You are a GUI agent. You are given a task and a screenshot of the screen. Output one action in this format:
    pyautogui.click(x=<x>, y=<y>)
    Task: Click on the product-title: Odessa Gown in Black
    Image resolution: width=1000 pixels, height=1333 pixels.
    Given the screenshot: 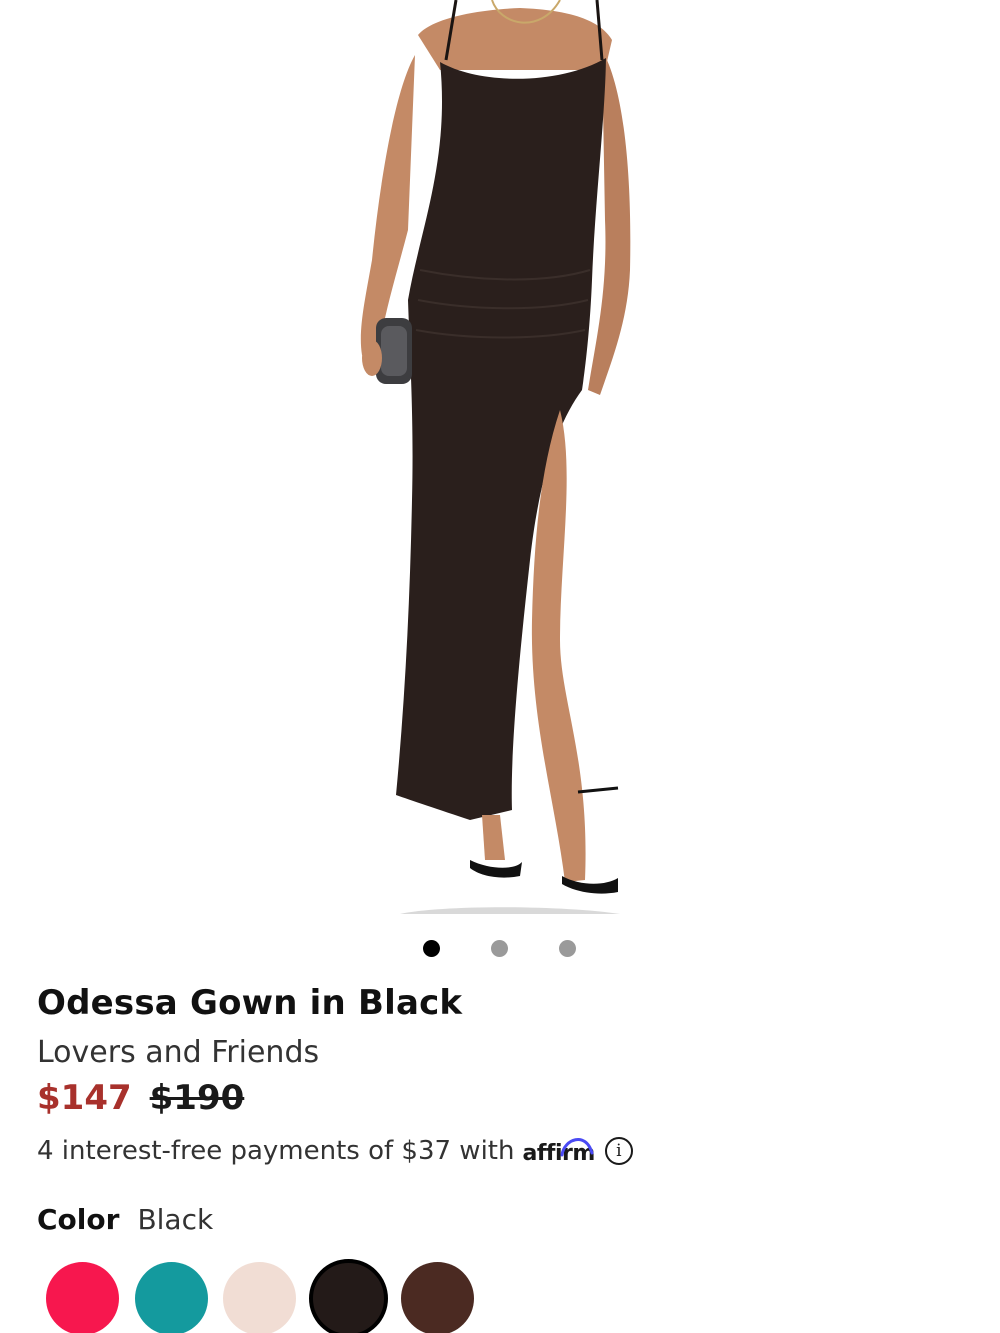 What is the action you would take?
    pyautogui.click(x=250, y=1003)
    